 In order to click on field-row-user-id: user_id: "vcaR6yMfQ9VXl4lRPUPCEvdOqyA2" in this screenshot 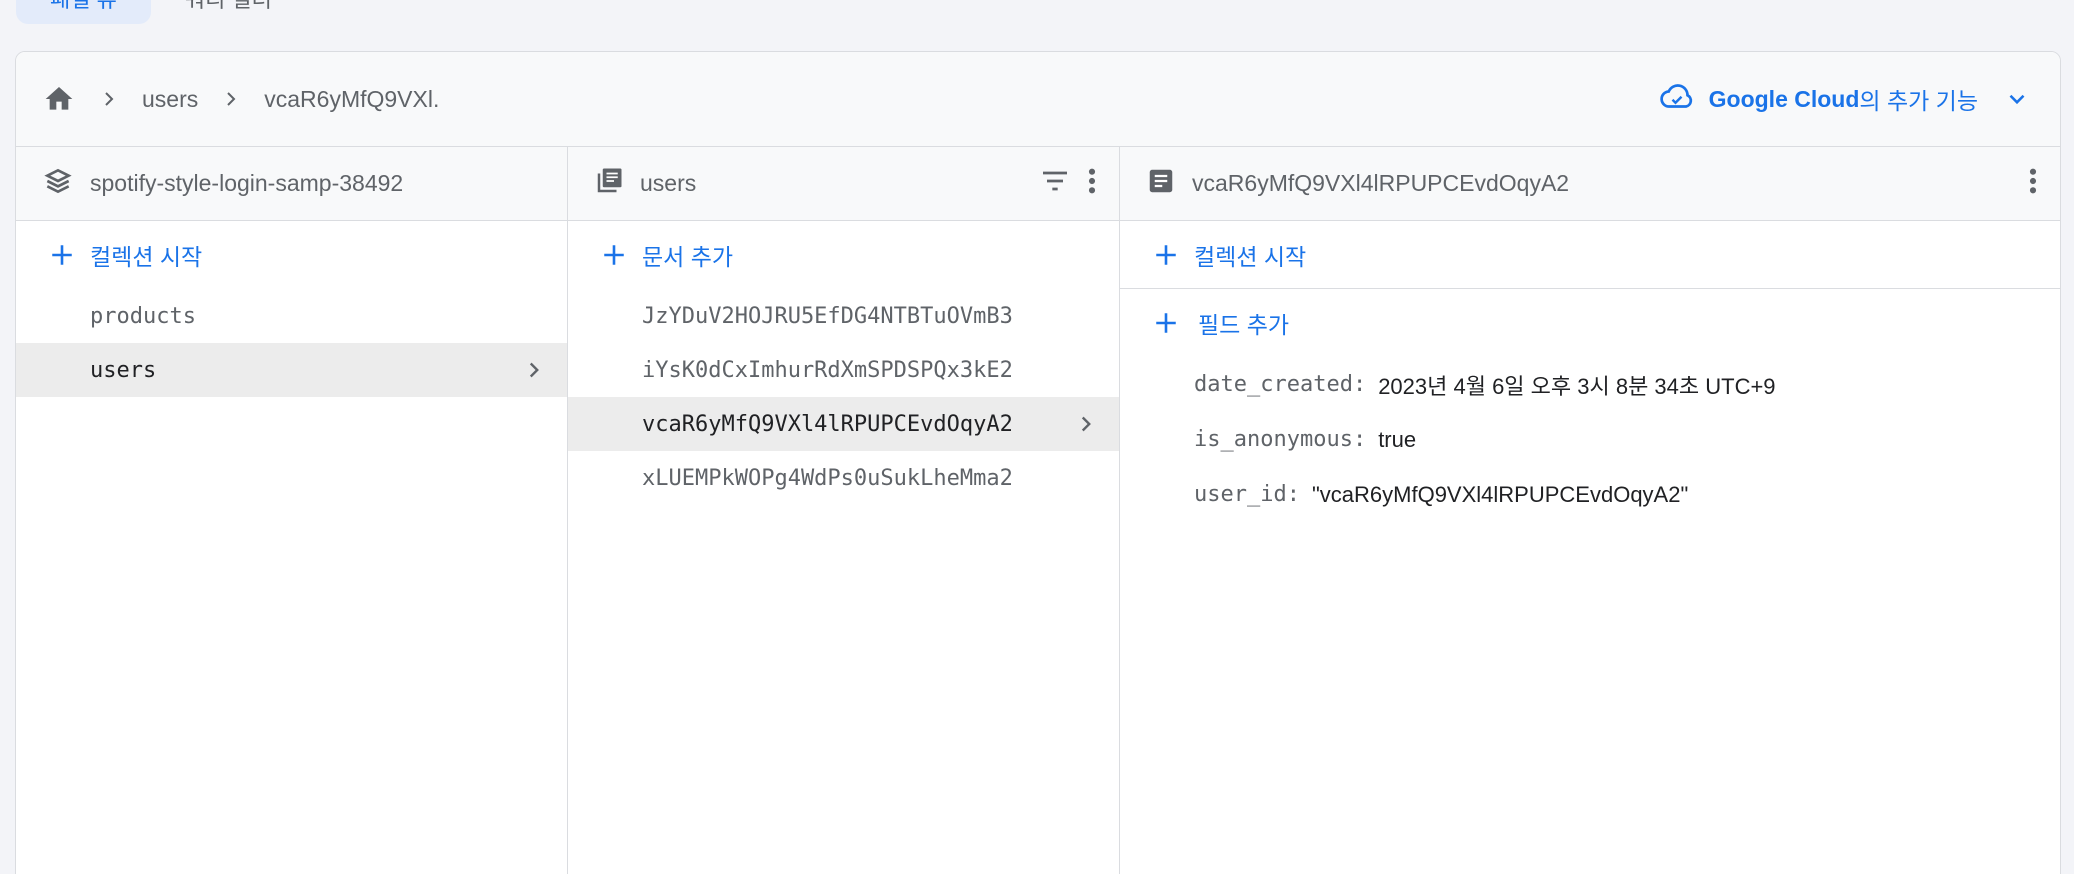, I will do `click(1590, 494)`.